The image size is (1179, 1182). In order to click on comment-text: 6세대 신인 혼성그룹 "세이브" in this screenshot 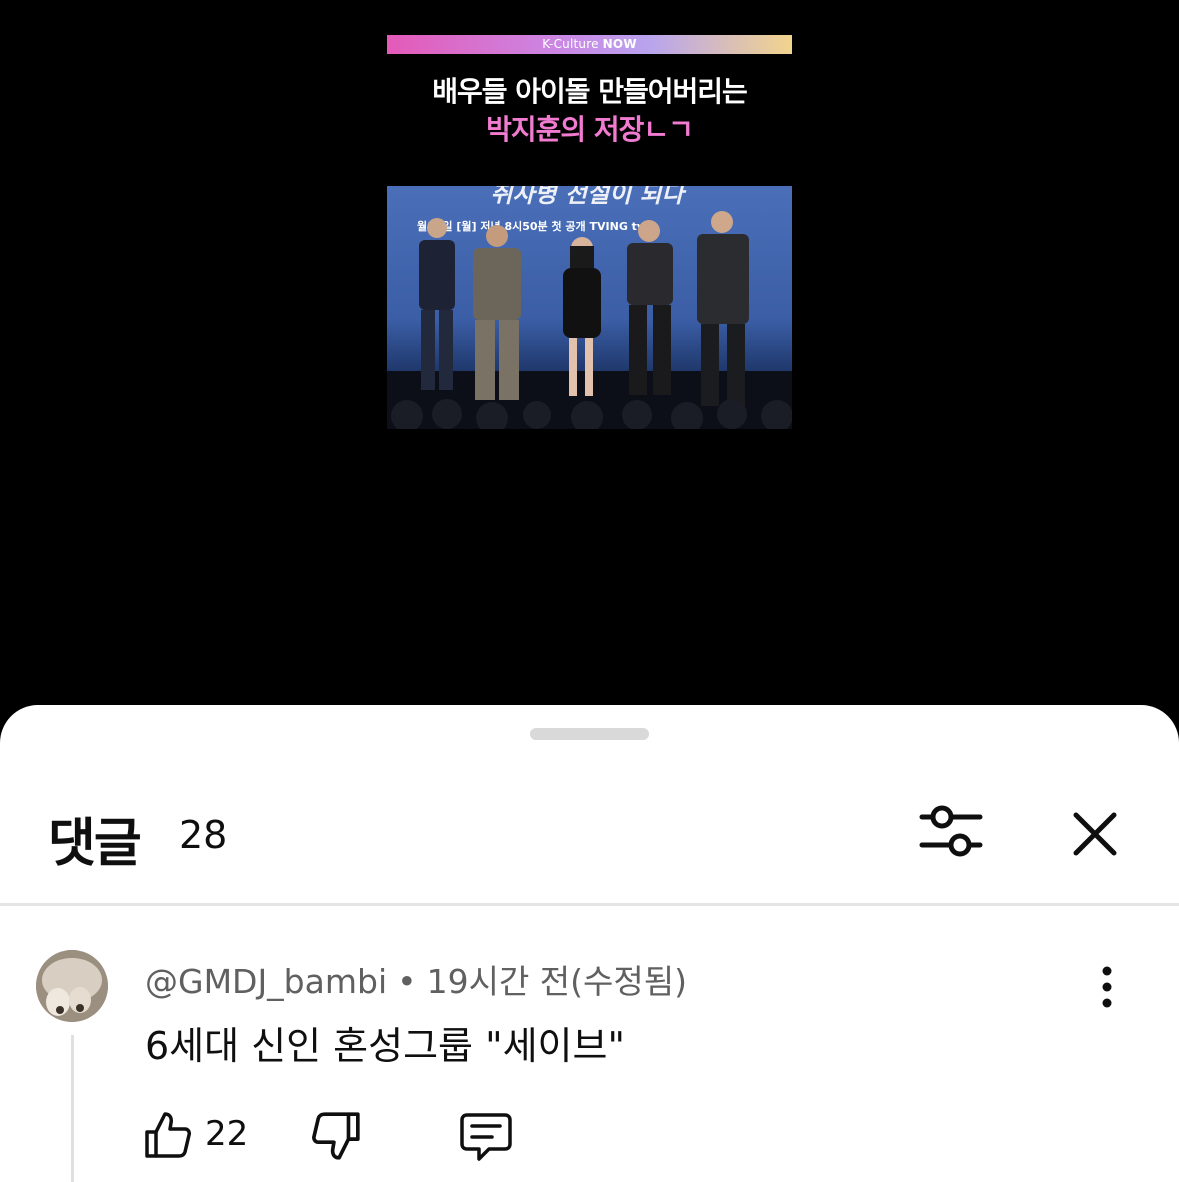, I will do `click(385, 1046)`.